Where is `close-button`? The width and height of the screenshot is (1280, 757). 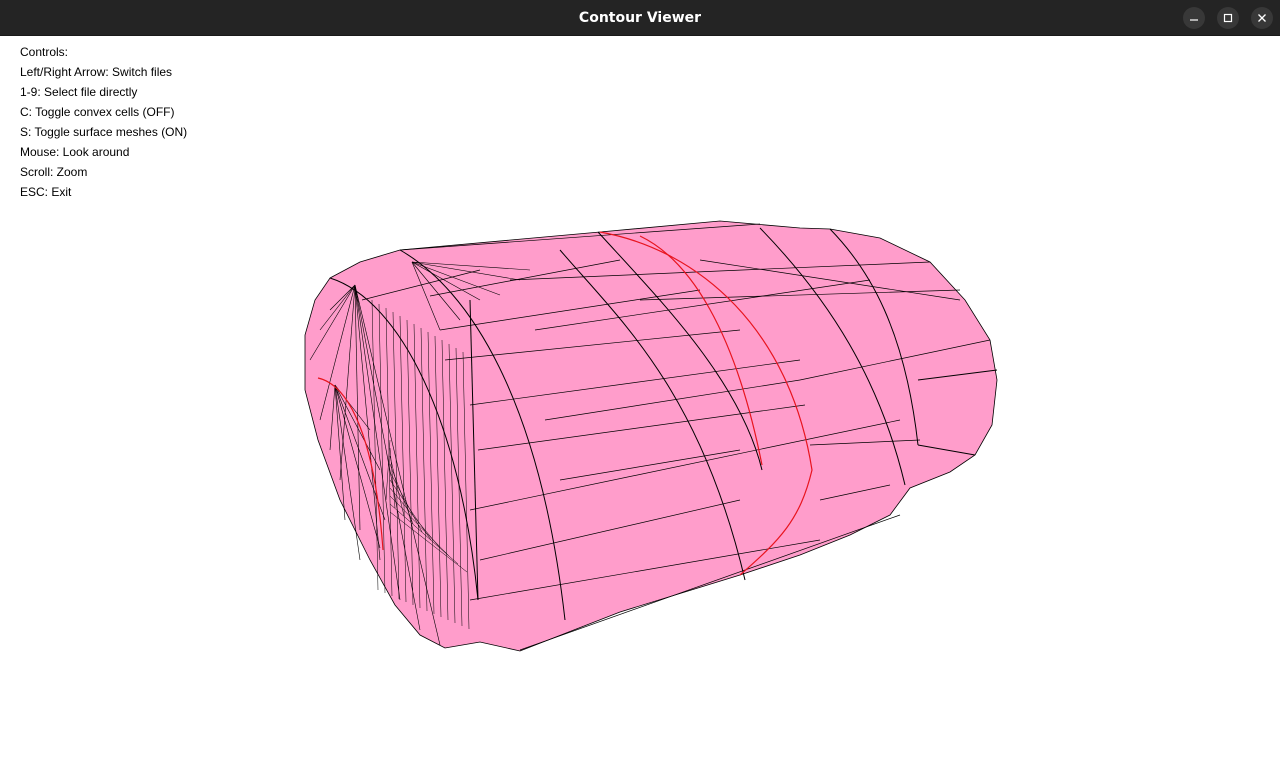
close-button is located at coordinates (1262, 18).